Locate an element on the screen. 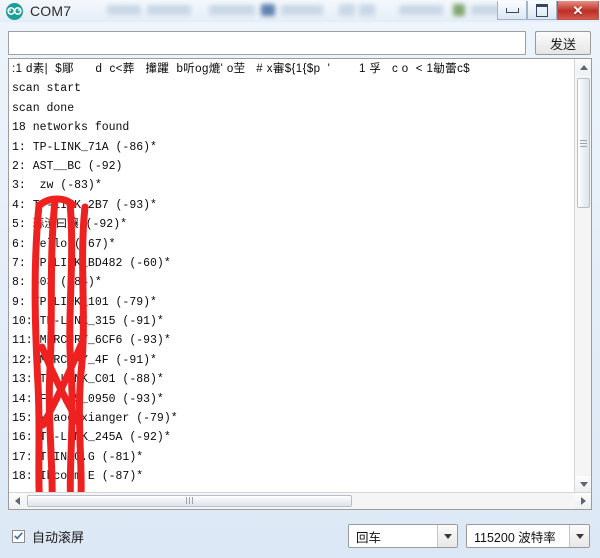 This screenshot has width=600, height=558. scroll-up-icon is located at coordinates (583, 67).